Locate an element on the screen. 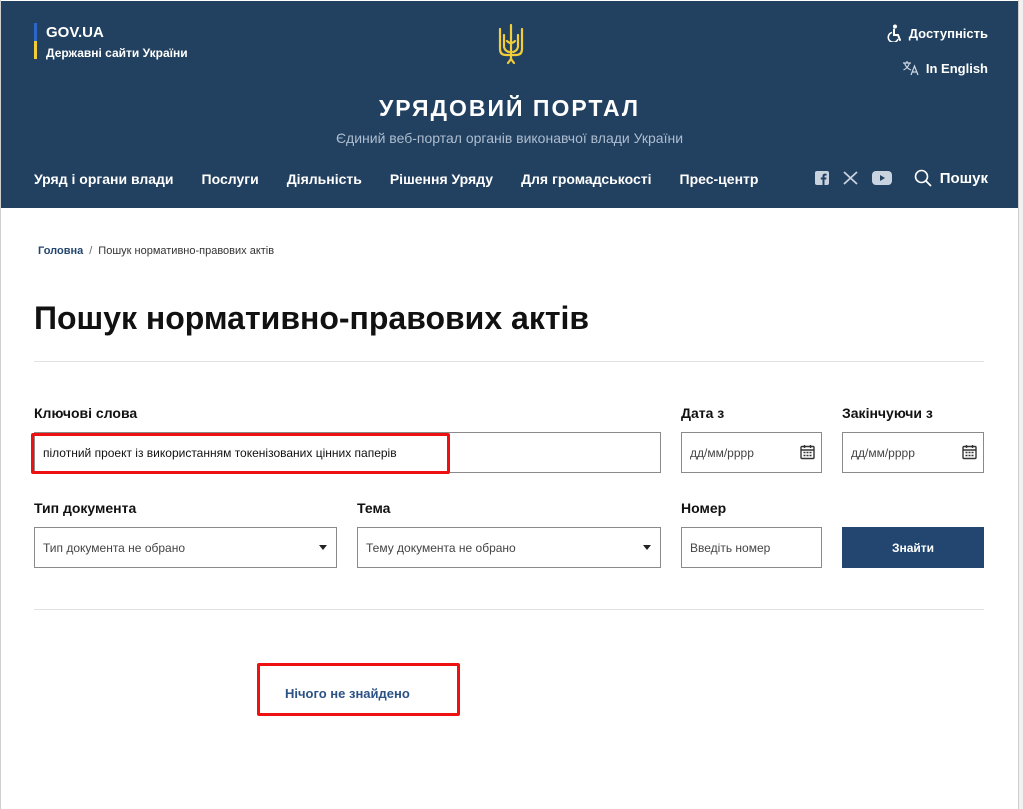 The width and height of the screenshot is (1023, 809). breadcrumb-current: Пошук нормативно-правових актів is located at coordinates (186, 251).